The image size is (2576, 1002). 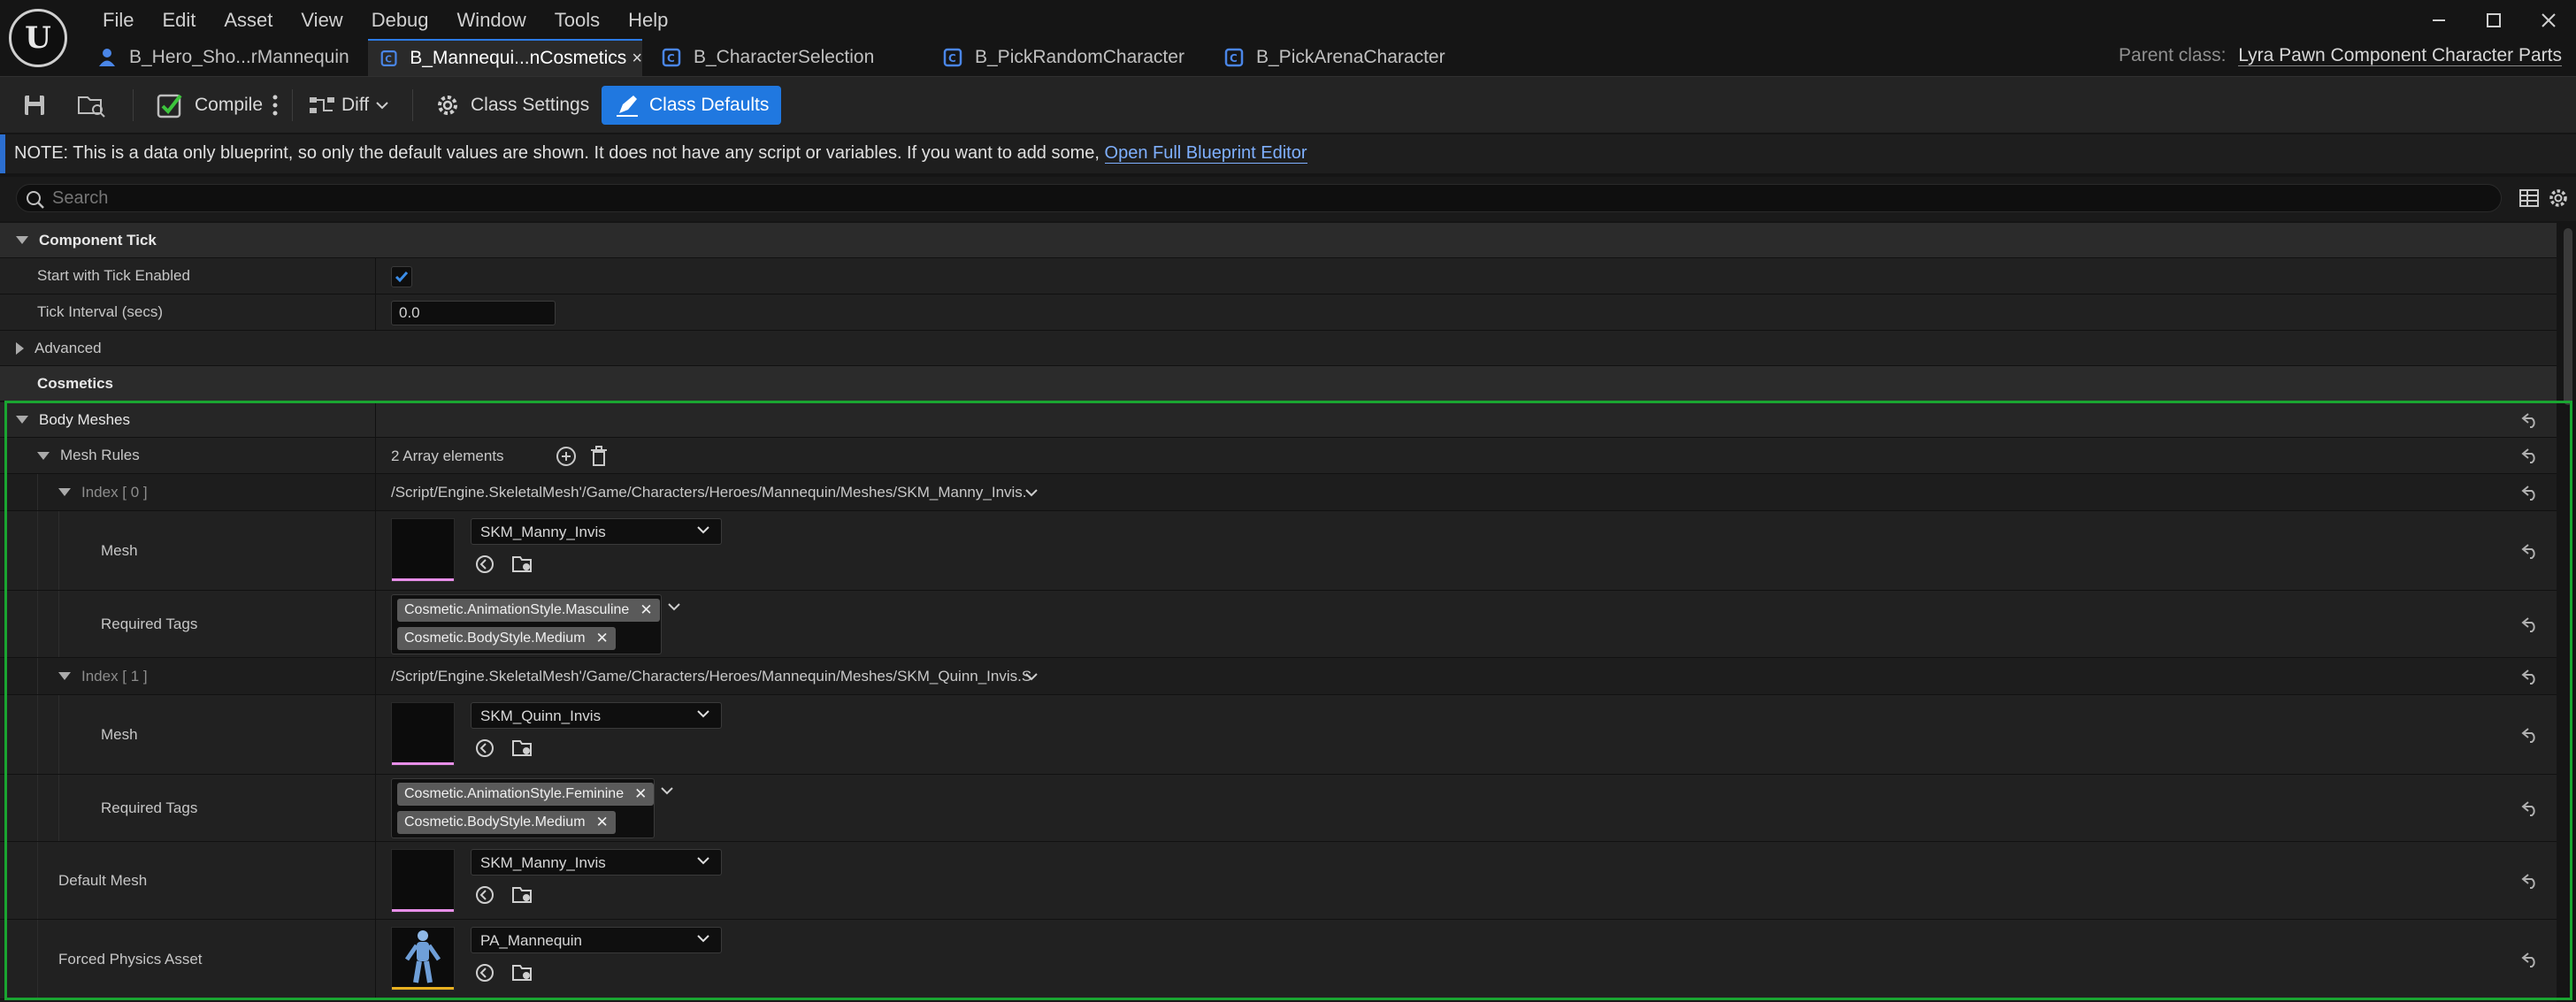 I want to click on advanced-section: Advanced, so click(x=1278, y=349).